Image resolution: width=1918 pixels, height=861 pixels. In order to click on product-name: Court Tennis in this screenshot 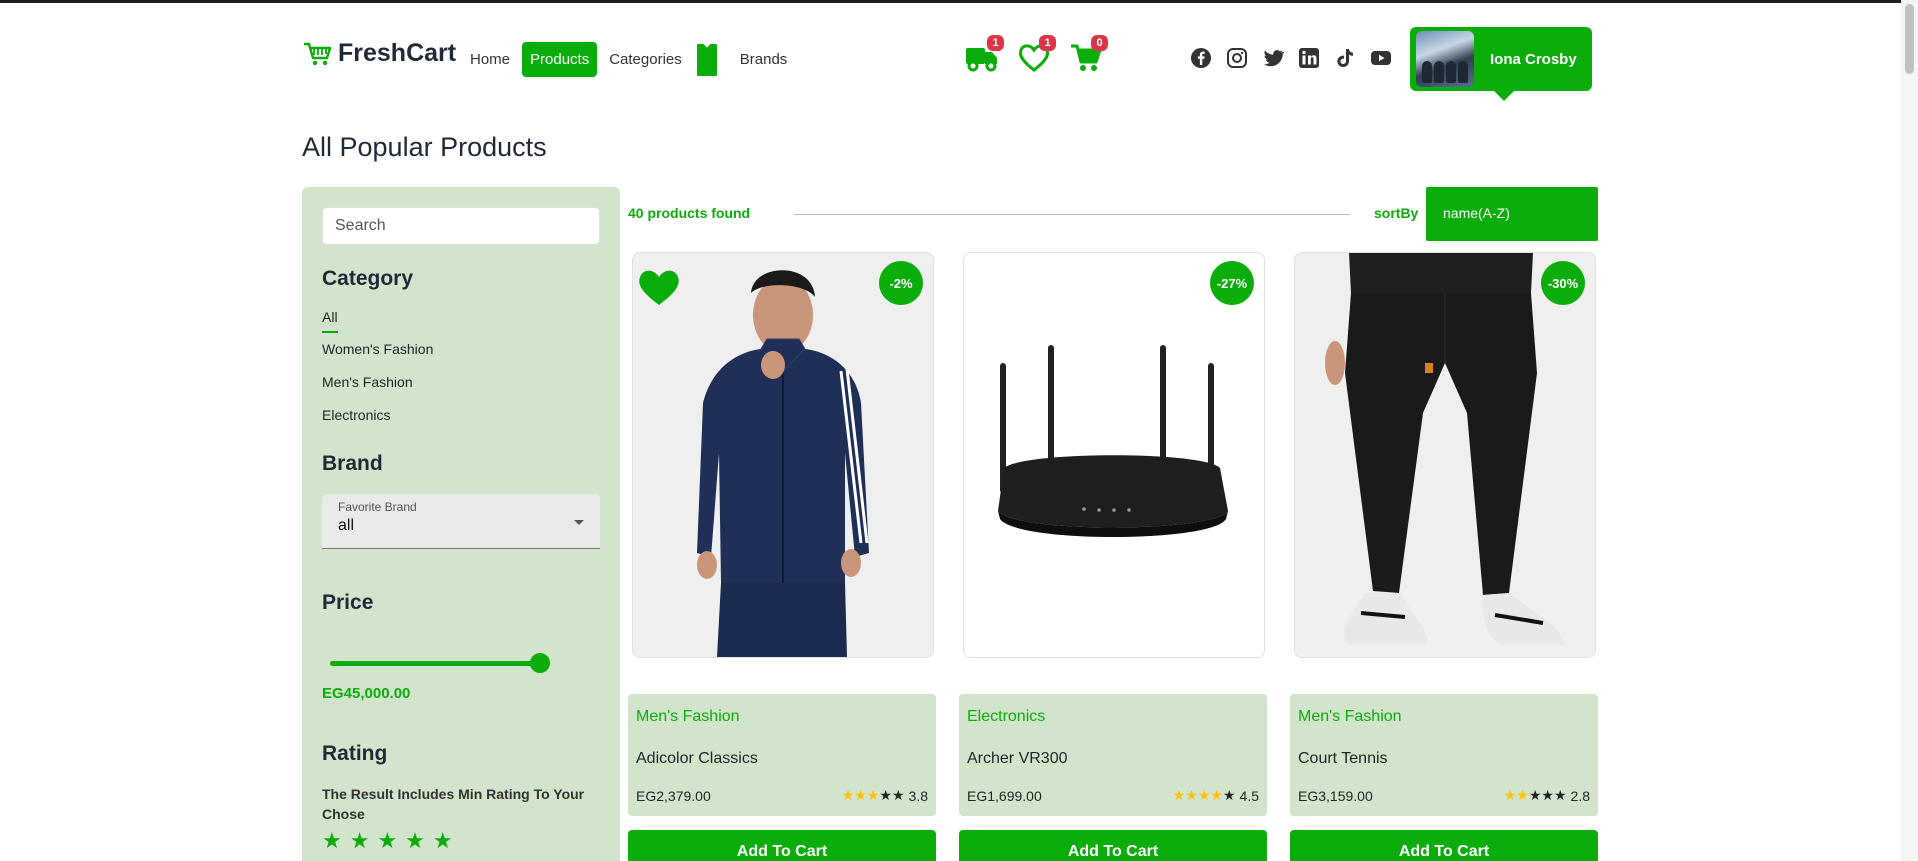, I will do `click(1343, 759)`.